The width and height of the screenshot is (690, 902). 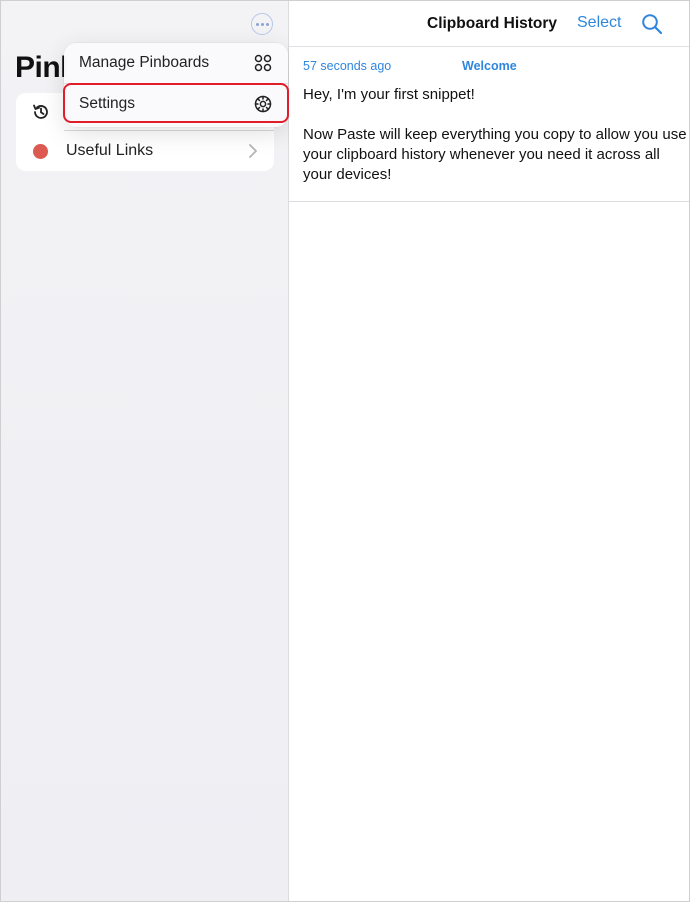 I want to click on sidebar-title: Pinl, so click(x=42, y=67).